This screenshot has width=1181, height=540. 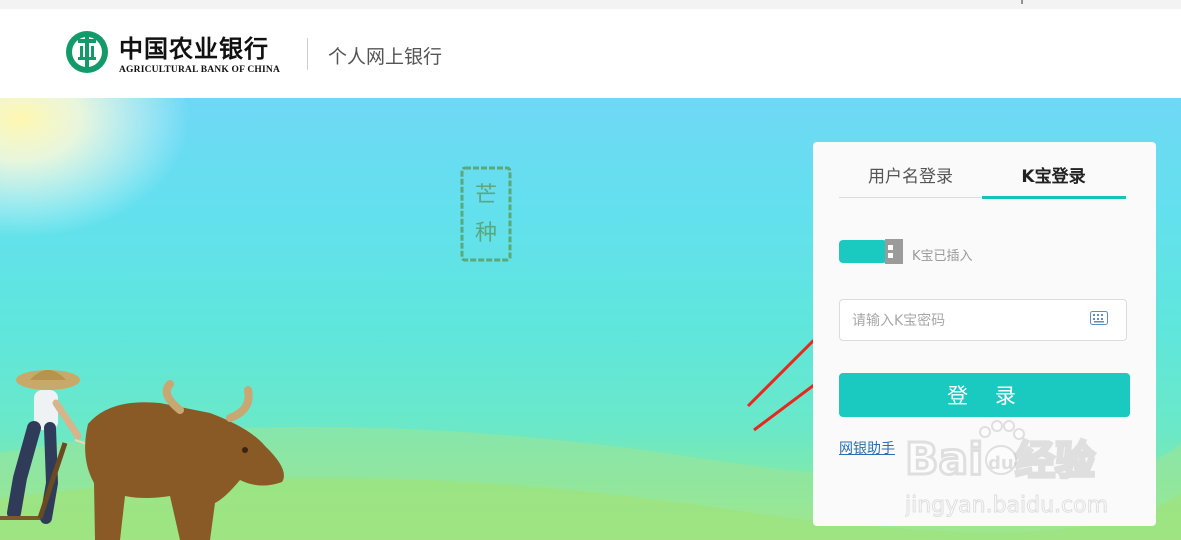 What do you see at coordinates (486, 214) in the screenshot?
I see `seal-stamp-icon: 芒 种` at bounding box center [486, 214].